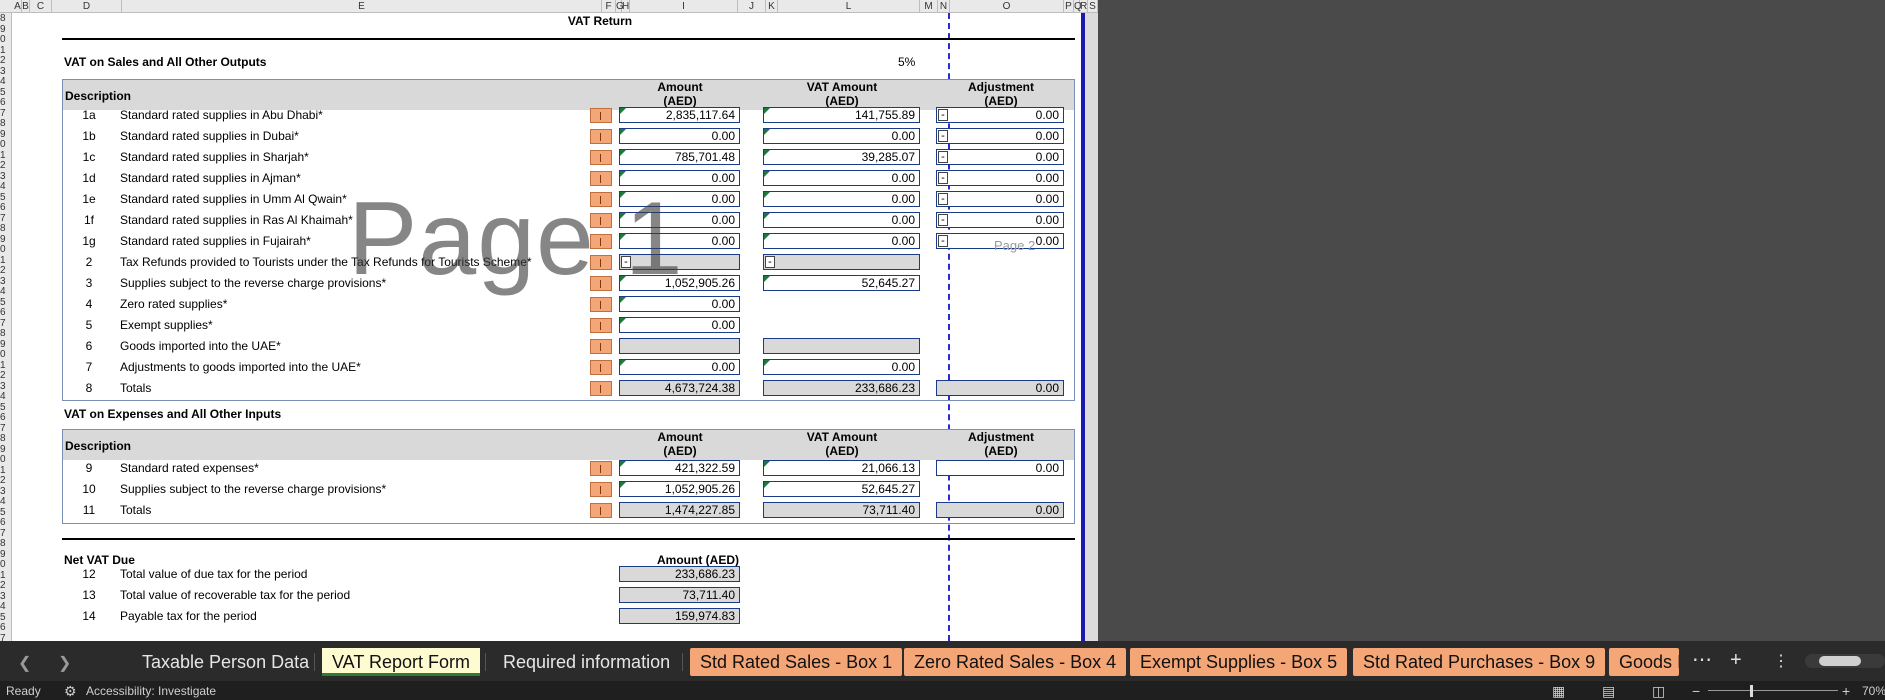  I want to click on vat-amount-cell: 52,645.27, so click(841, 283).